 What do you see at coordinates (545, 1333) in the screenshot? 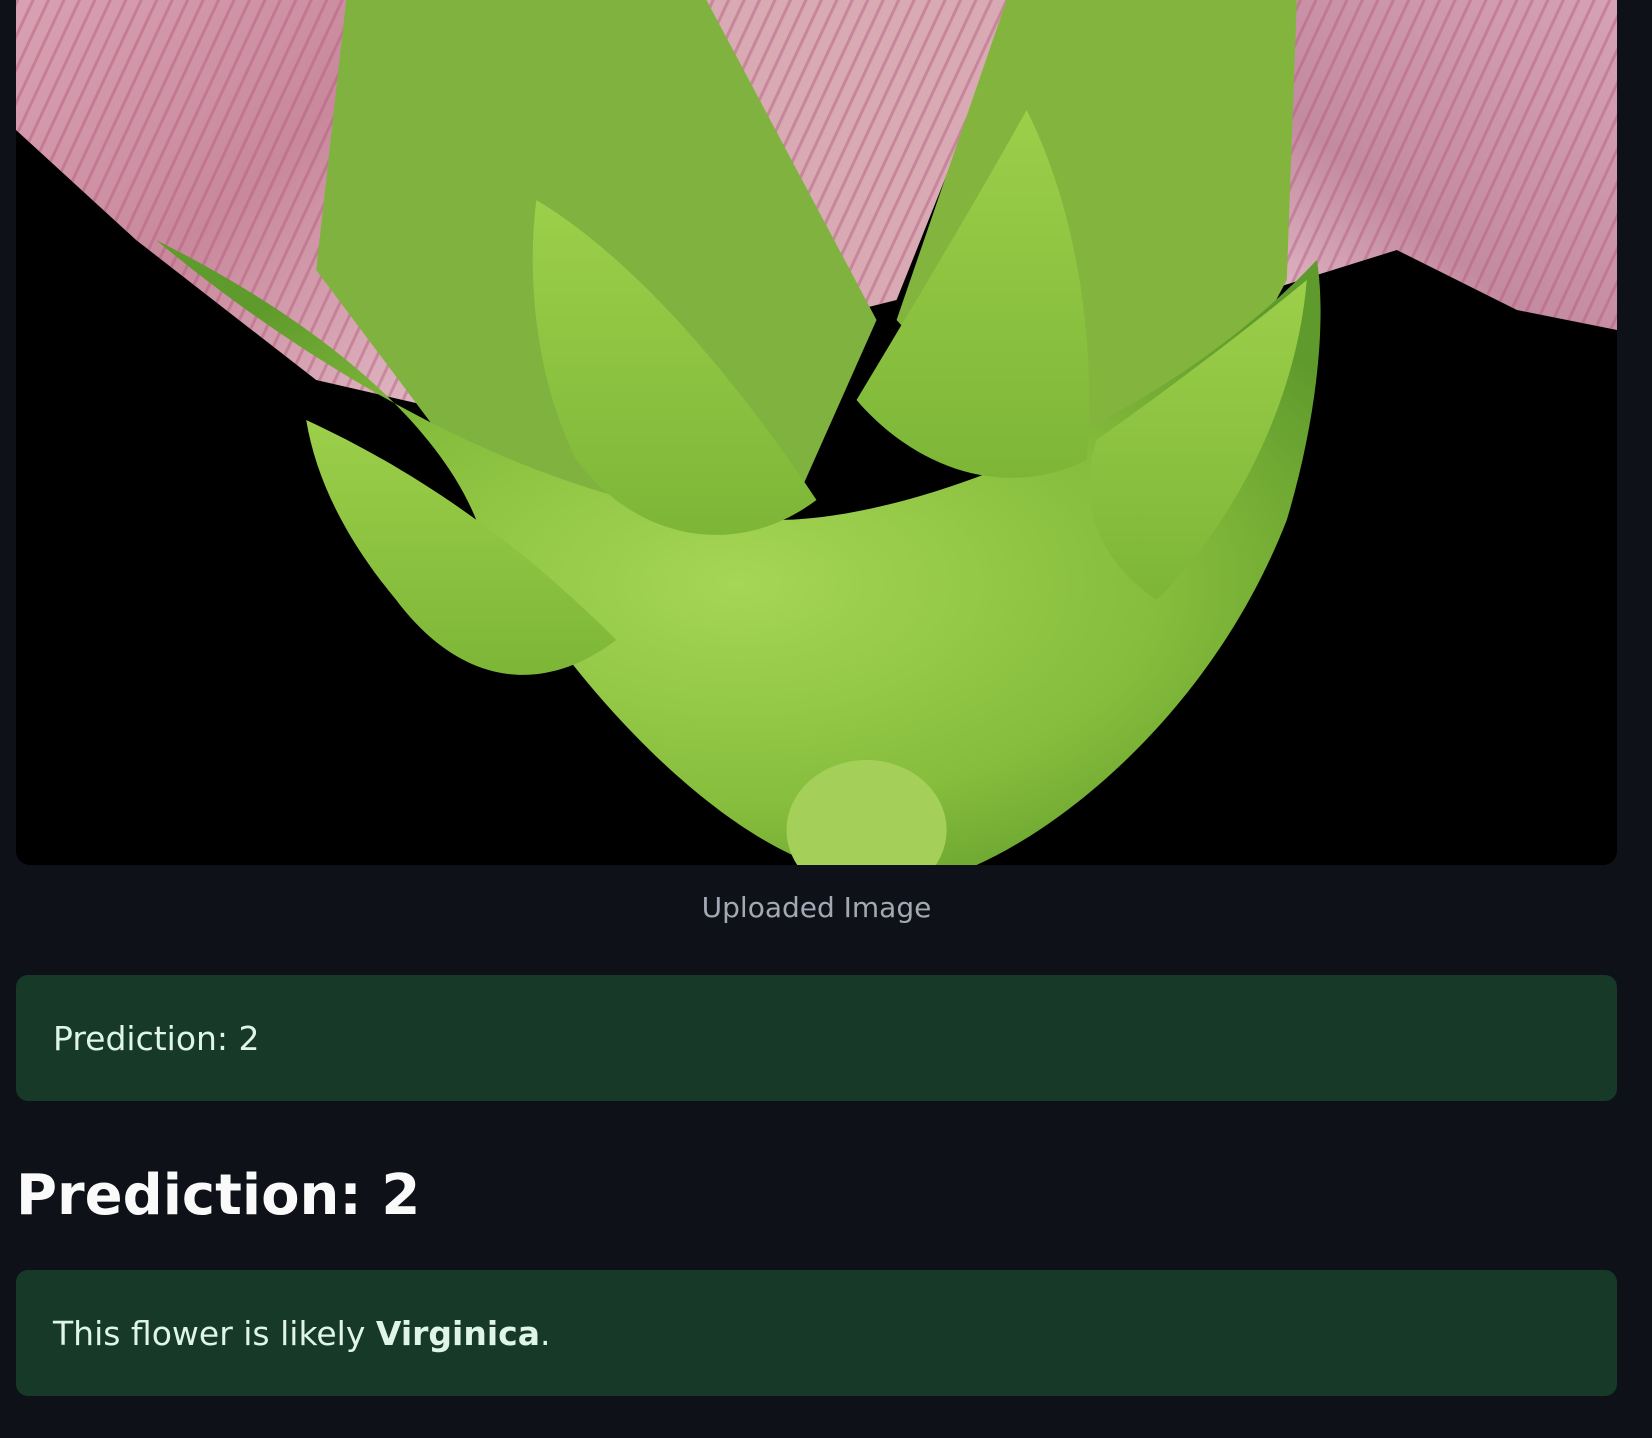
I see `result-suffix: .` at bounding box center [545, 1333].